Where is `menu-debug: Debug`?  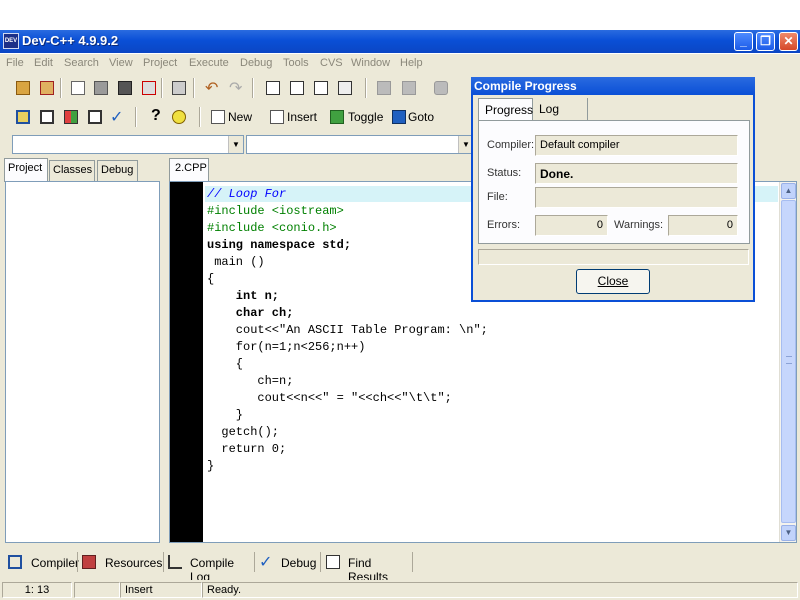
menu-debug: Debug is located at coordinates (256, 63).